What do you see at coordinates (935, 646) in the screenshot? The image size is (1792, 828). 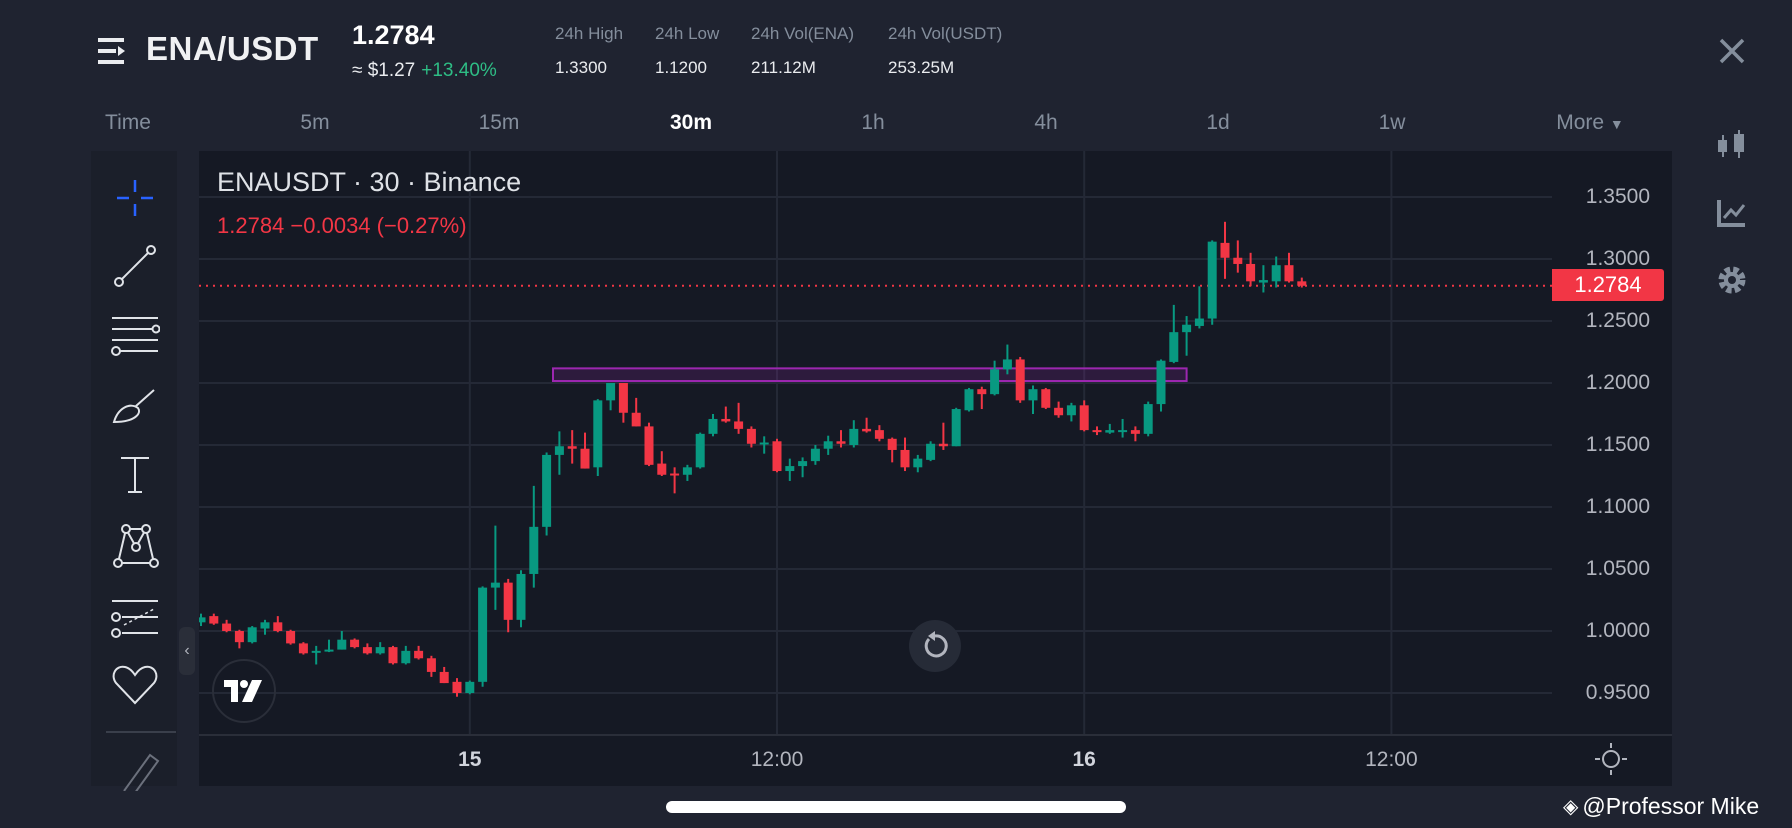 I see `reset-chart-icon` at bounding box center [935, 646].